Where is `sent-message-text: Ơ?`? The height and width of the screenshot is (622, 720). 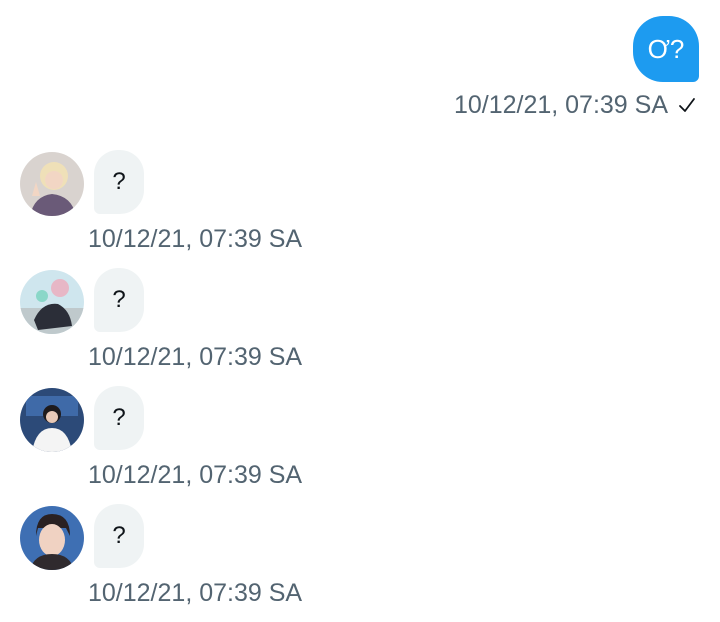
sent-message-text: Ơ? is located at coordinates (666, 48).